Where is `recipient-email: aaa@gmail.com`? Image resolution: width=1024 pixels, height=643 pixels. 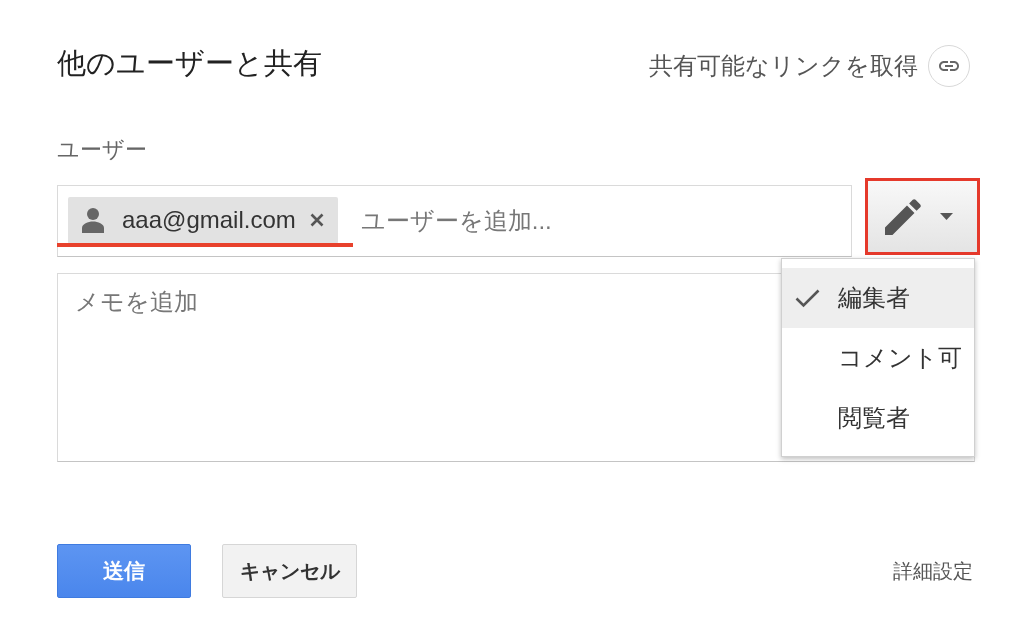 recipient-email: aaa@gmail.com is located at coordinates (209, 220).